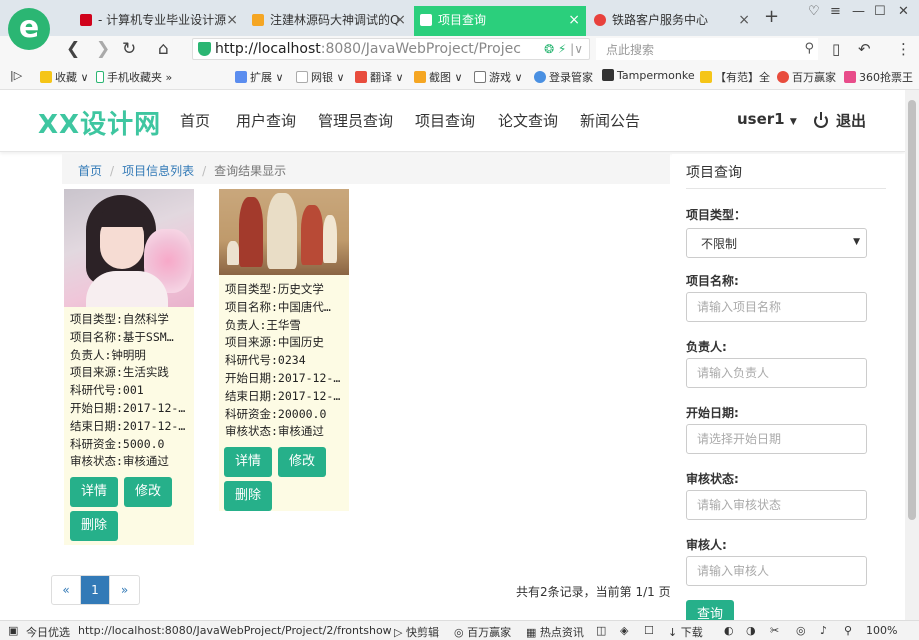 The image size is (919, 640). What do you see at coordinates (274, 289) in the screenshot?
I see `project-type: 项目类型:历史文学` at bounding box center [274, 289].